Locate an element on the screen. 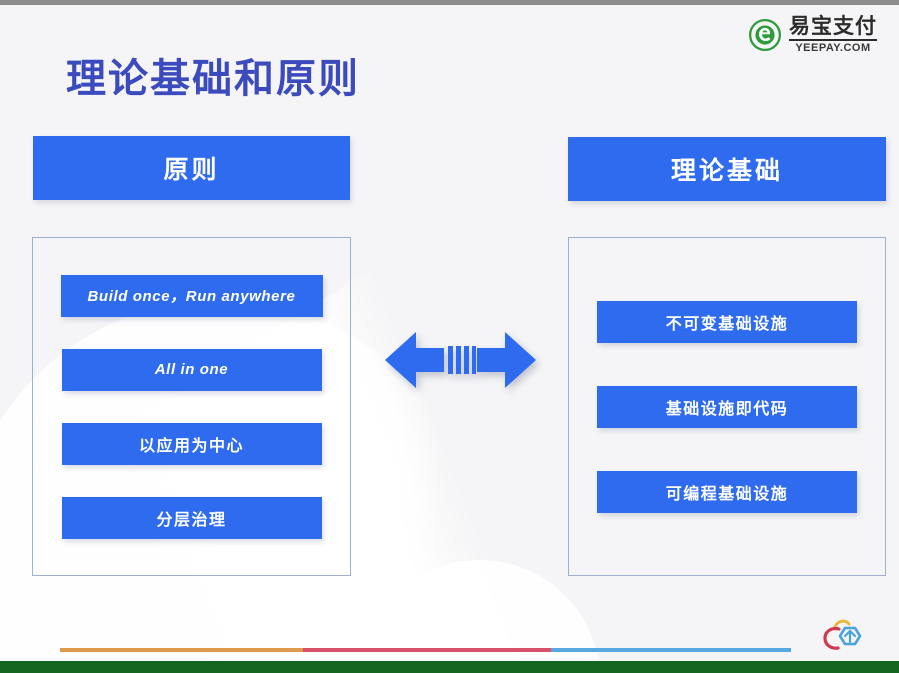 The width and height of the screenshot is (899, 673). list-item: 基础设施即代码 is located at coordinates (727, 406).